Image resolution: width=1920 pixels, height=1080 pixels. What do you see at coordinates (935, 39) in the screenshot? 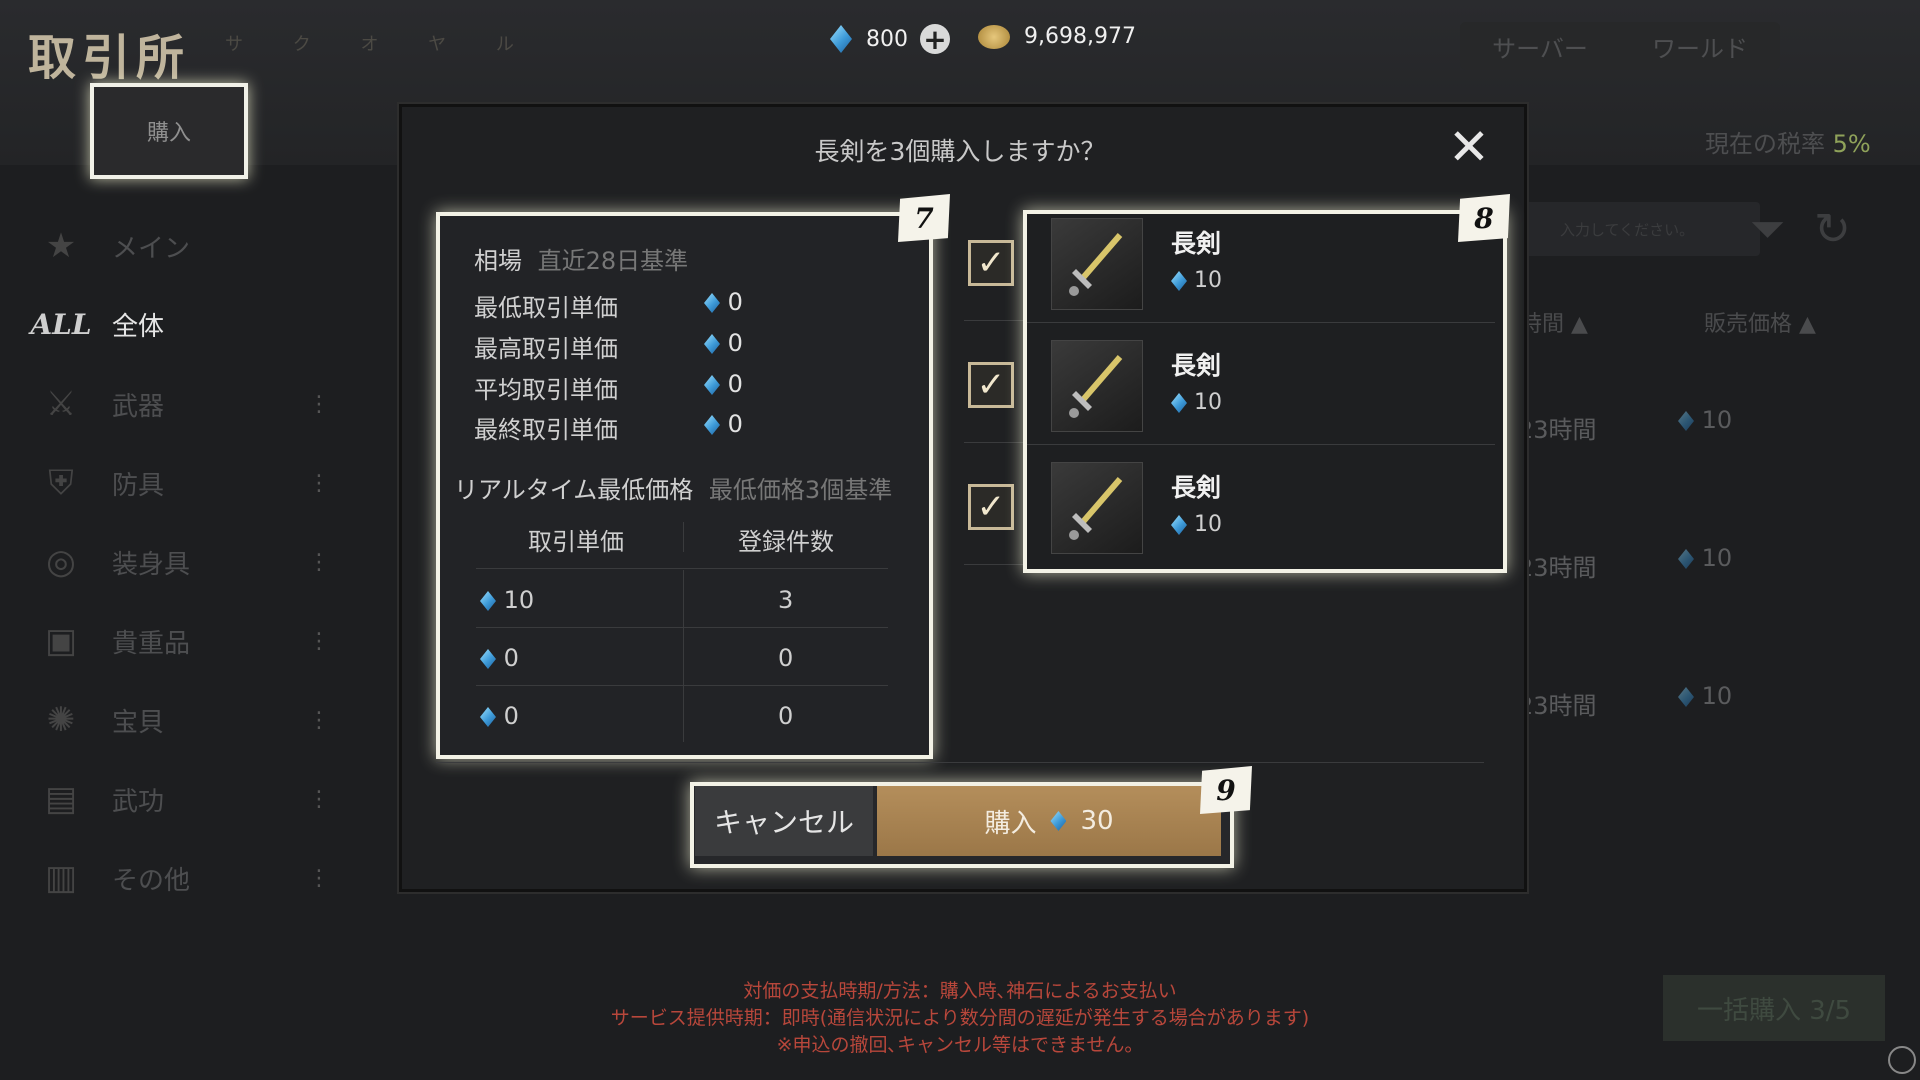
I see `add-gem-icon: +` at bounding box center [935, 39].